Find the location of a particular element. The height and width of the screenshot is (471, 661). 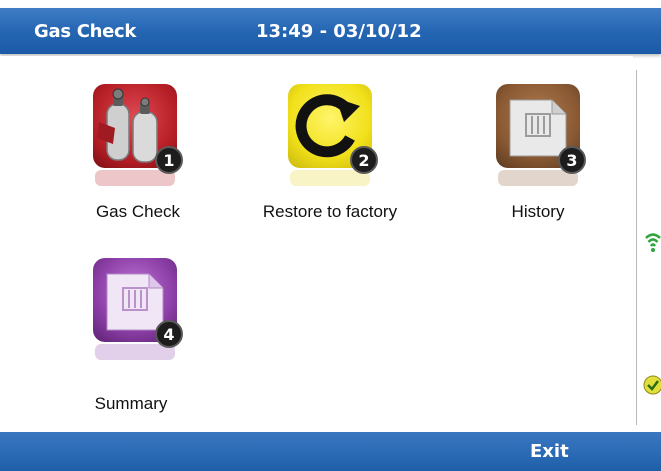

tile-label-history: History is located at coordinates (538, 211).